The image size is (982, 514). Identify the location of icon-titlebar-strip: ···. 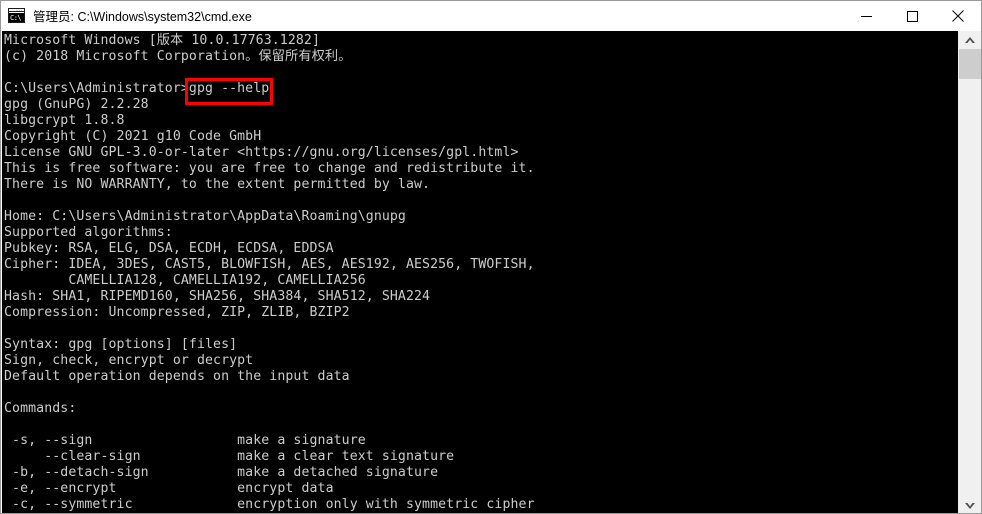
(16, 10).